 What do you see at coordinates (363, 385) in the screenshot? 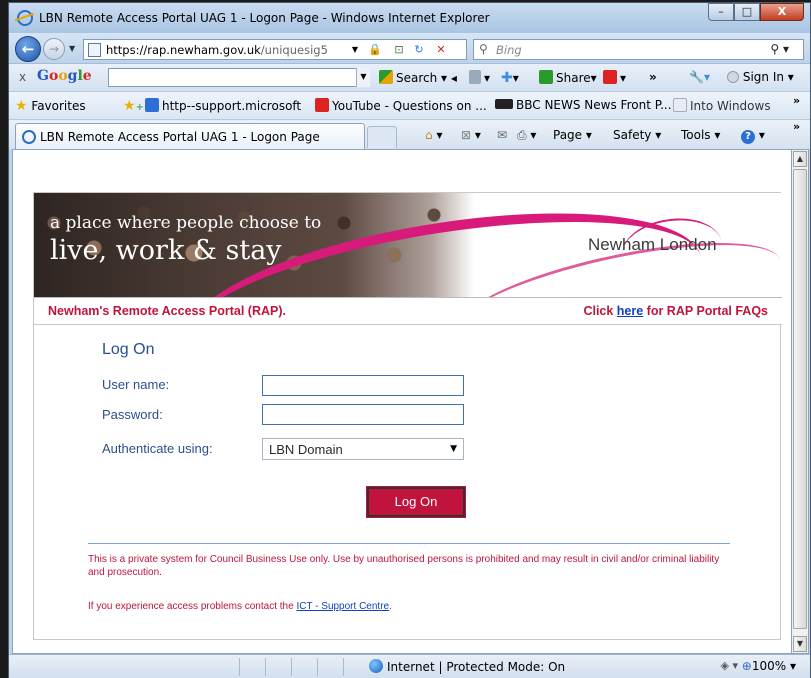
I see `username-input` at bounding box center [363, 385].